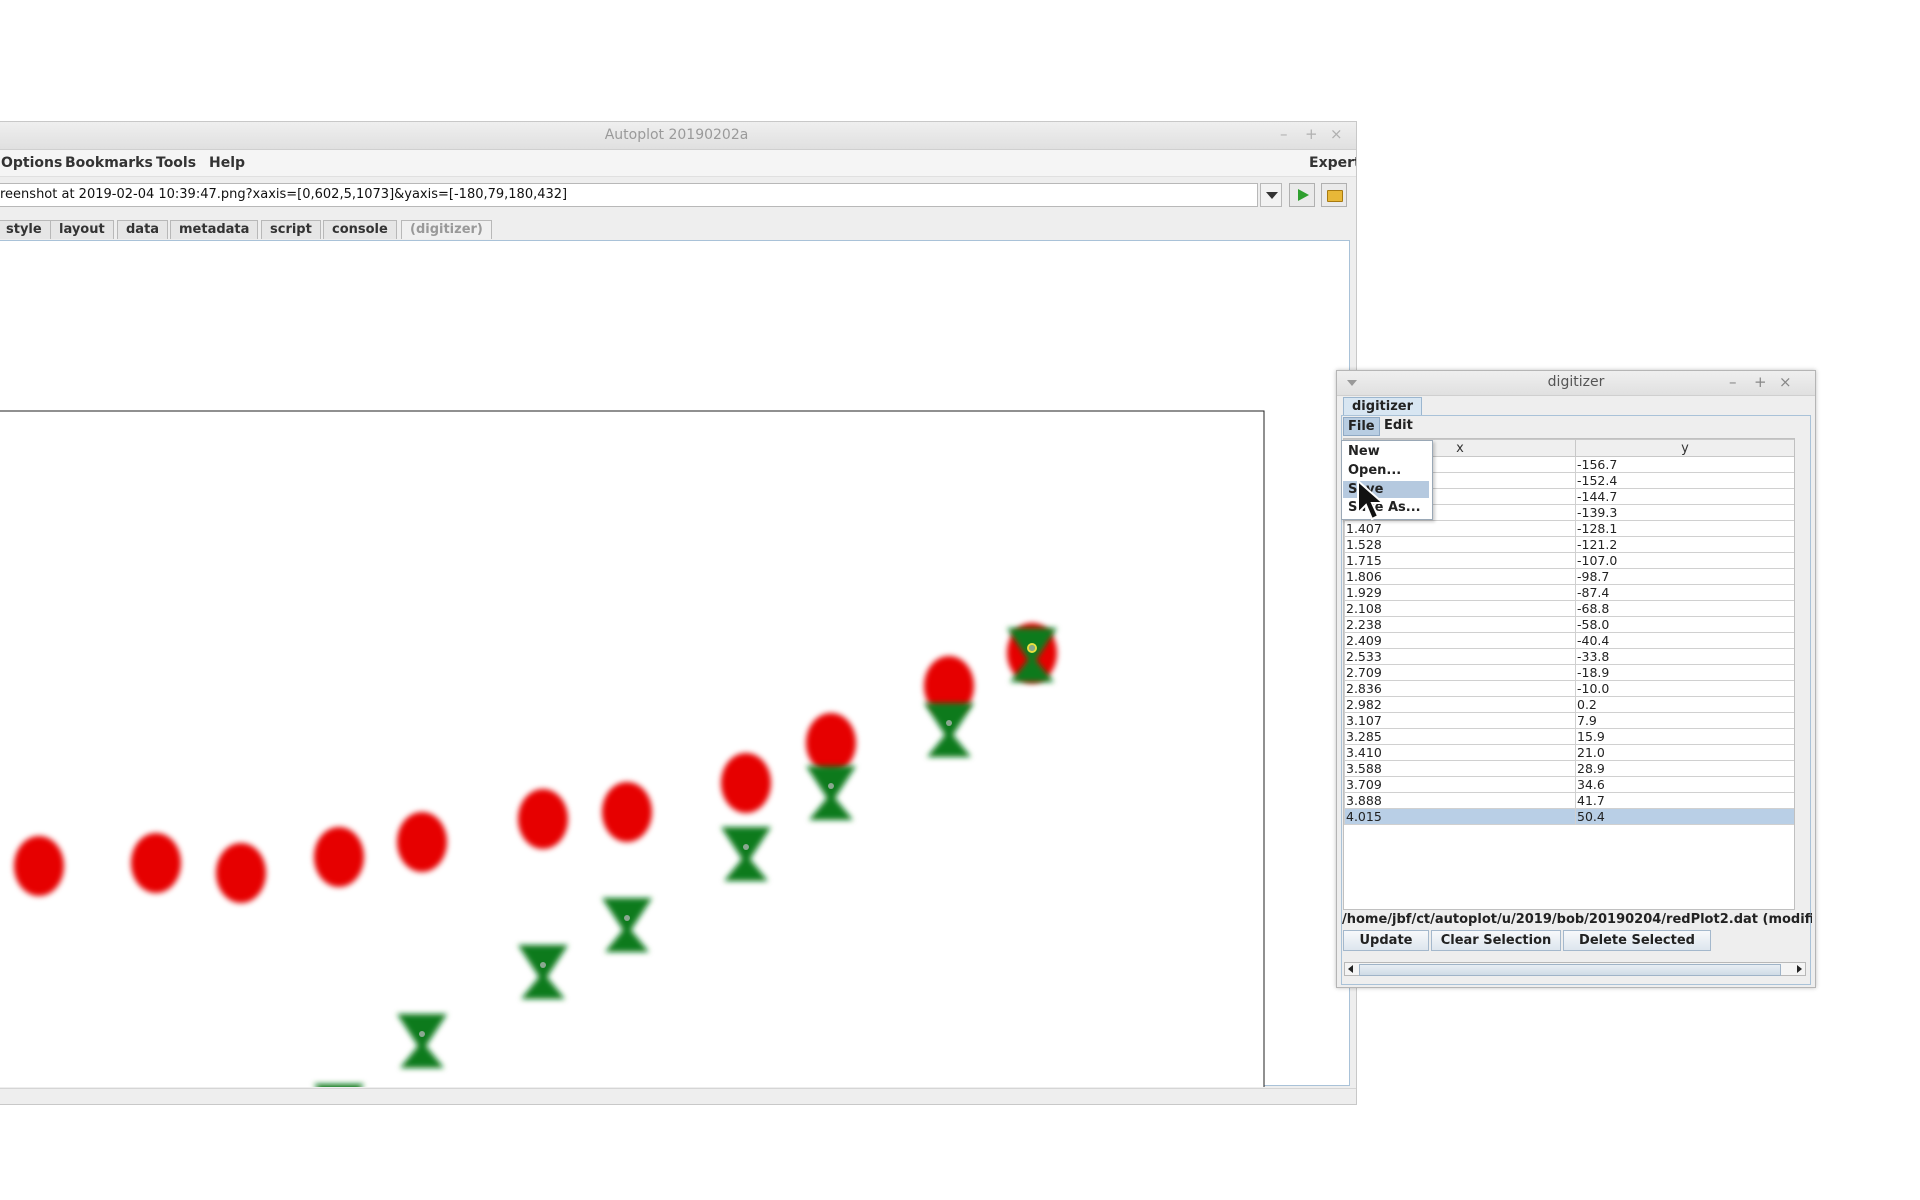  What do you see at coordinates (1684, 624) in the screenshot?
I see `cell-y: -58.0` at bounding box center [1684, 624].